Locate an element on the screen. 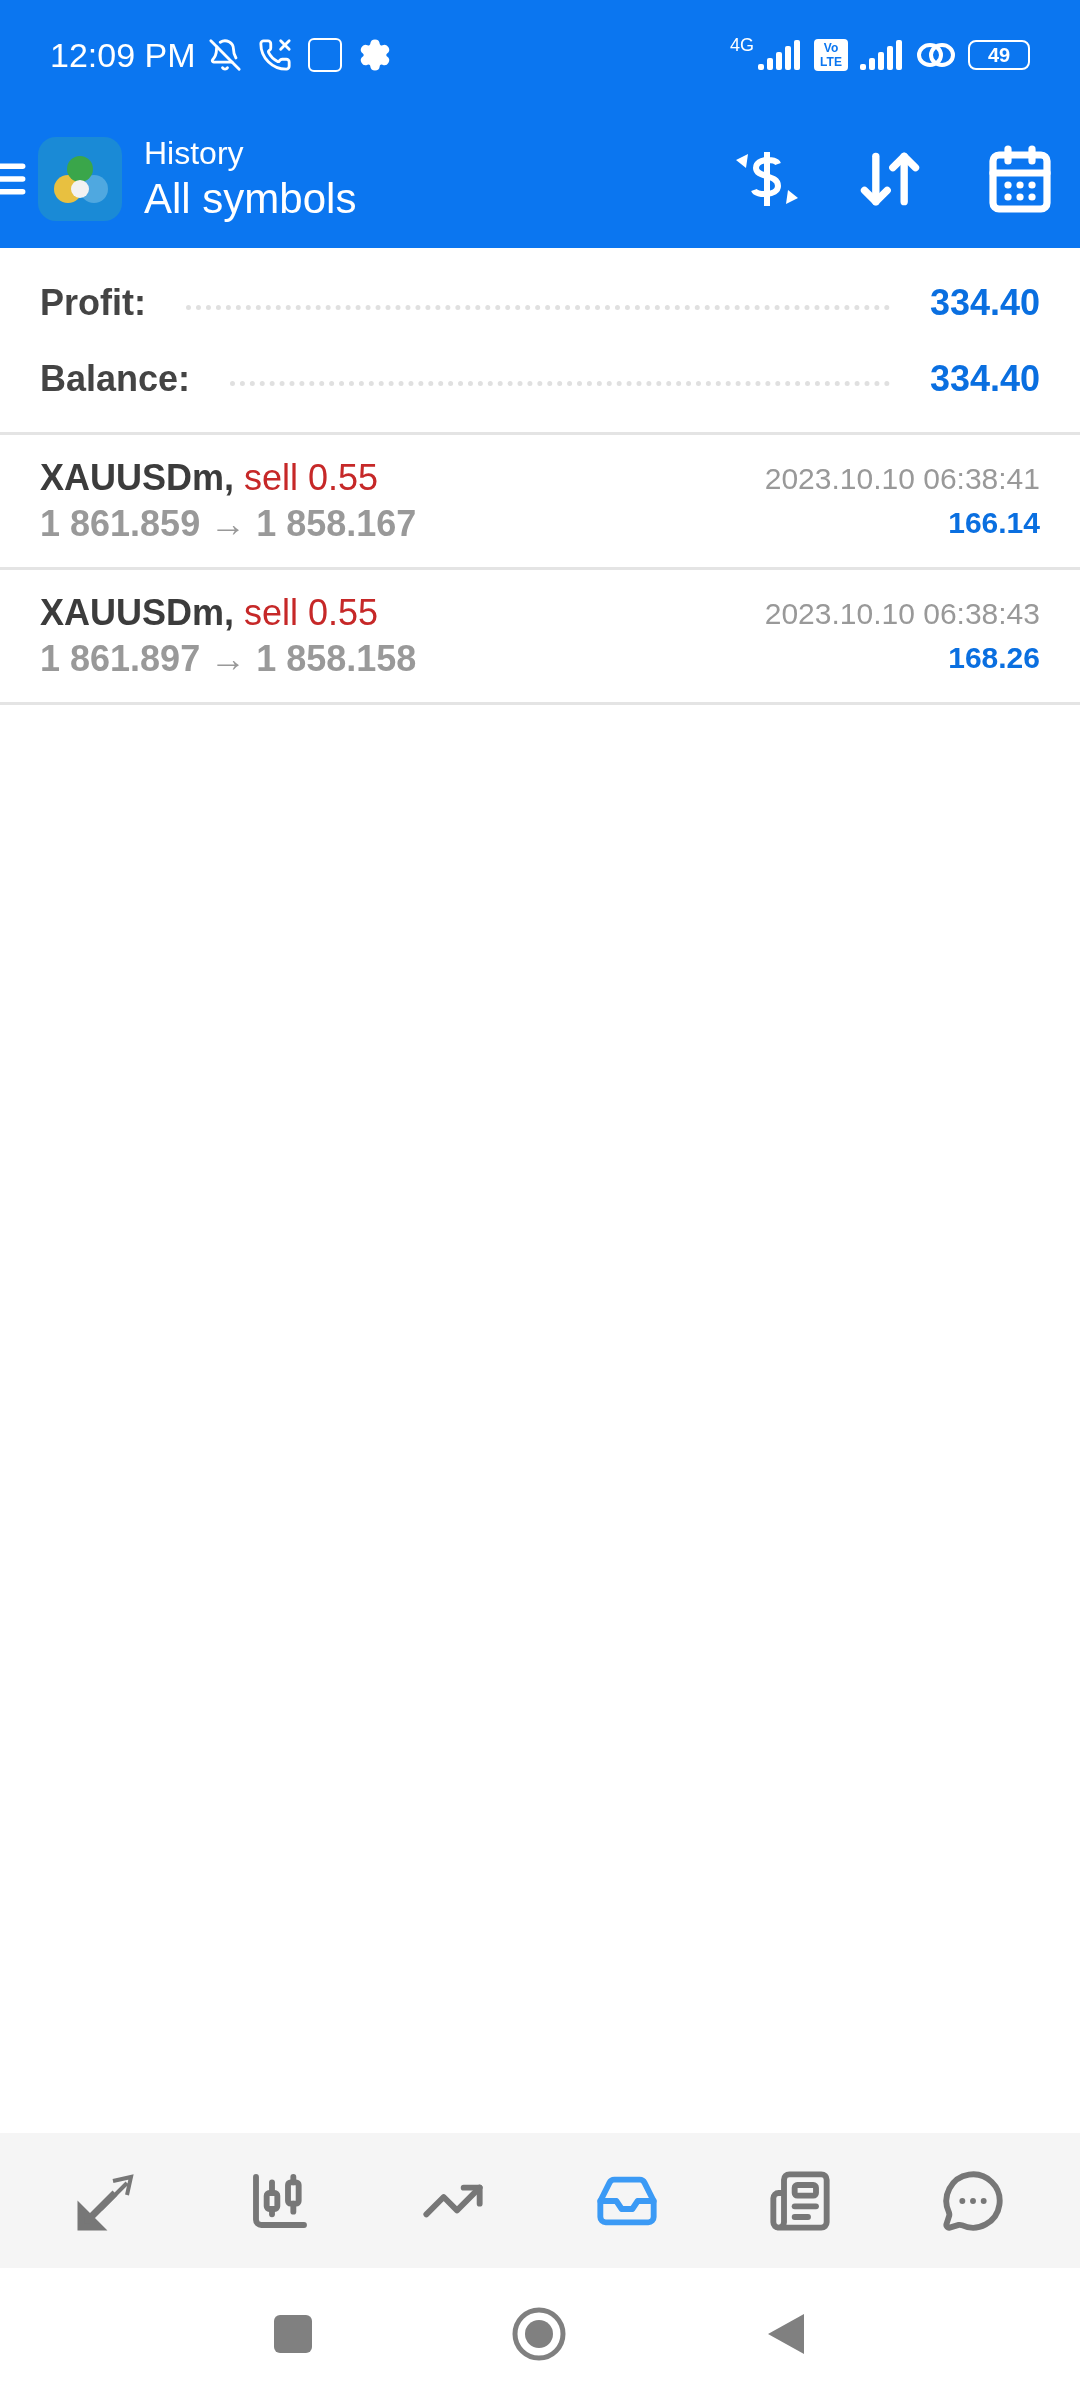  summary-label: Balance: is located at coordinates (115, 379).